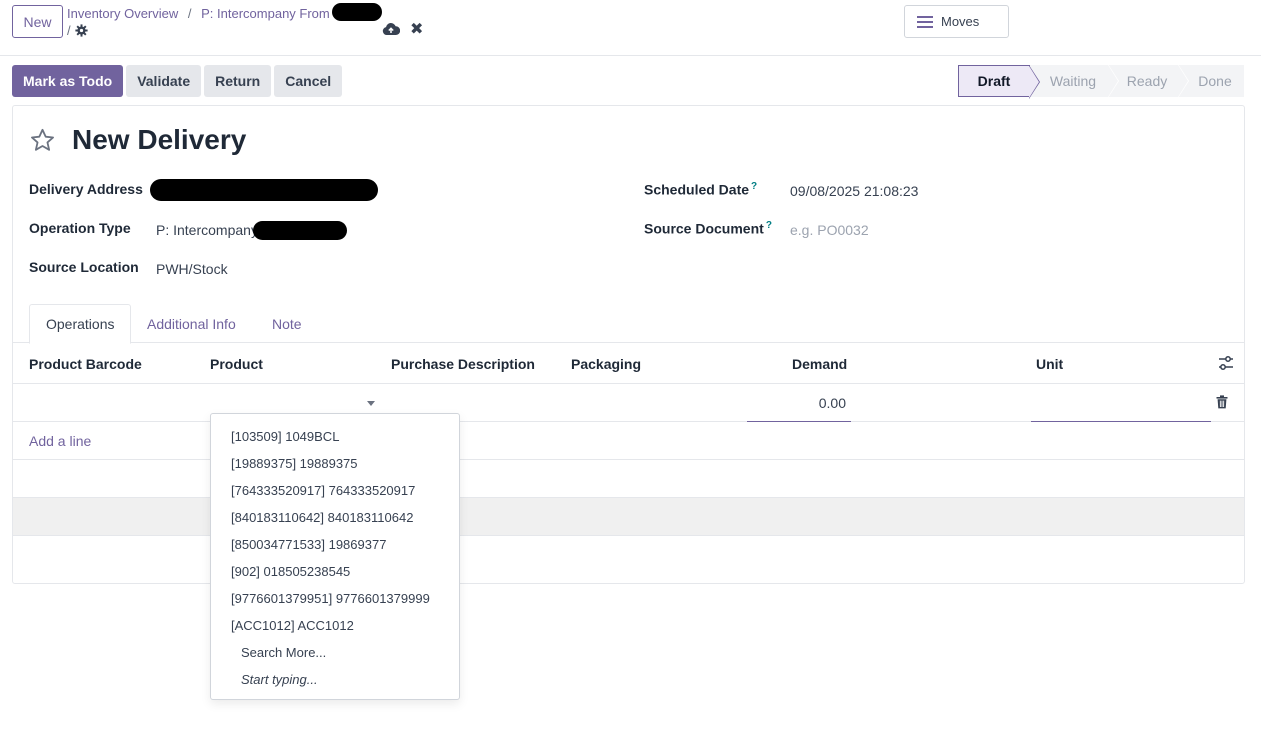 Image resolution: width=1261 pixels, height=756 pixels. I want to click on moves-label: Moves, so click(960, 21).